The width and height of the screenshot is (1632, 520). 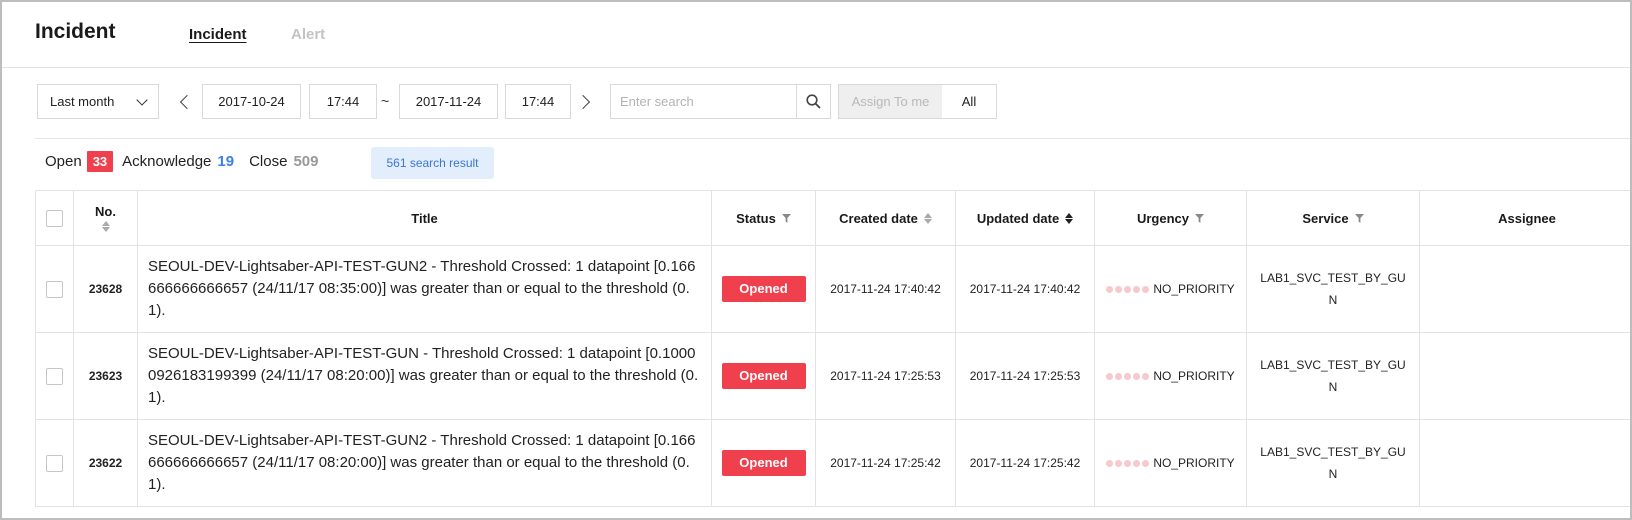 What do you see at coordinates (218, 34) in the screenshot?
I see `tab-incident: Incident` at bounding box center [218, 34].